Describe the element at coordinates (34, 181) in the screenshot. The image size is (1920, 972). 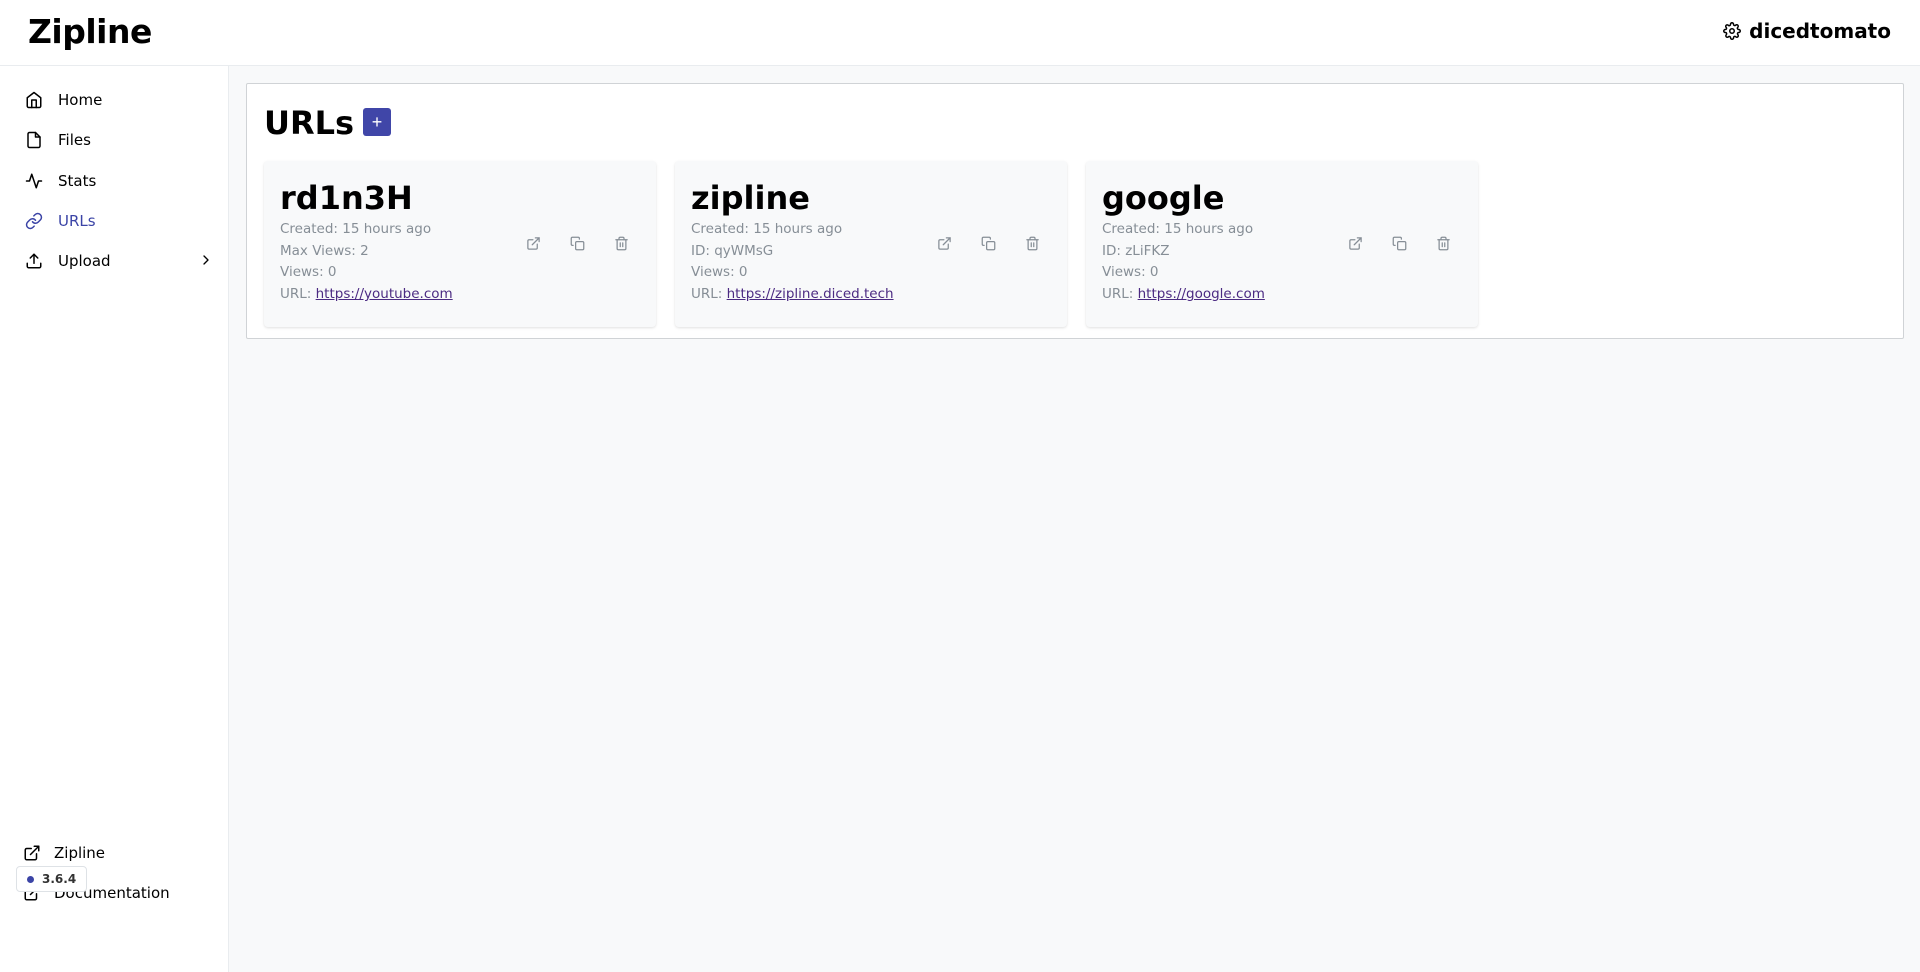
I see `activity-icon` at that location.